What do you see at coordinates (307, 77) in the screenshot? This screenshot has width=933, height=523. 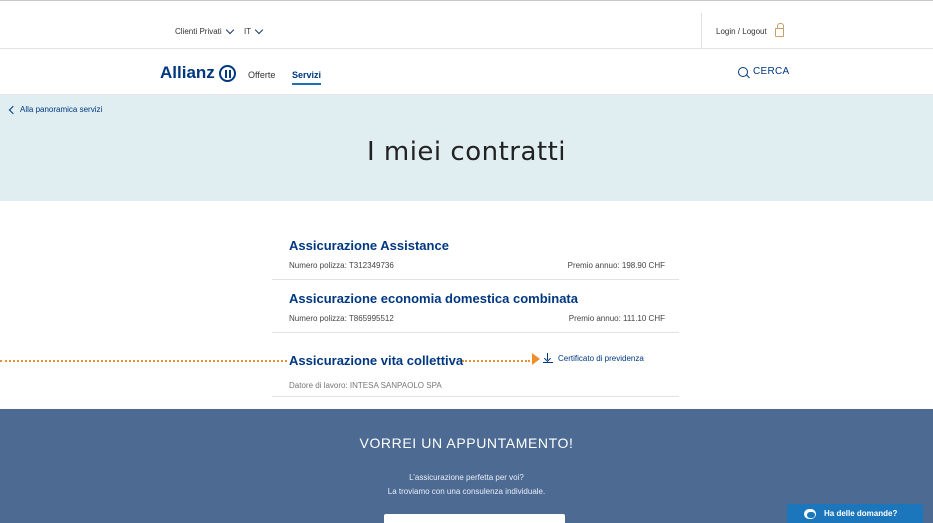 I see `nav-servizi: Servizi` at bounding box center [307, 77].